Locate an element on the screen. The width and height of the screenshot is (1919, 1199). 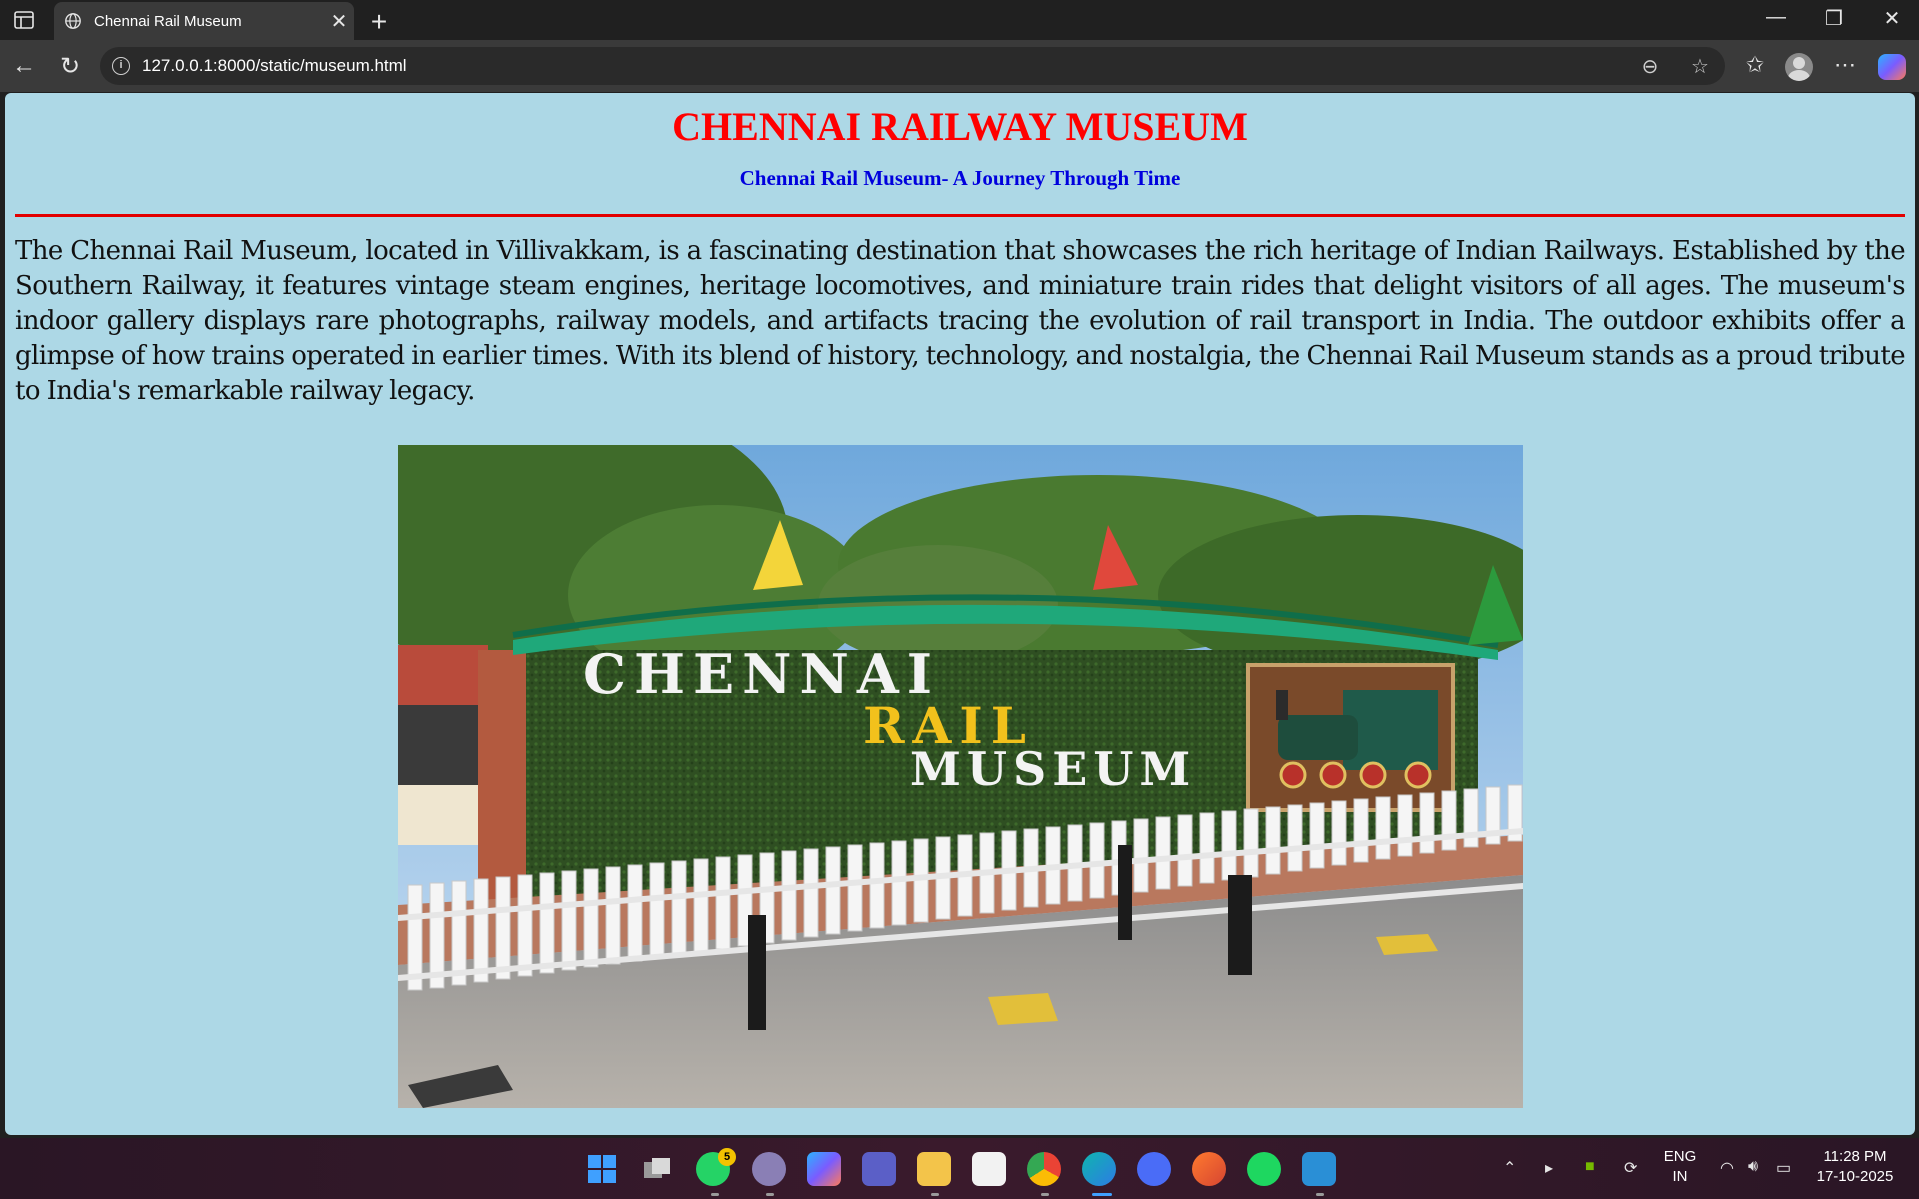
wifi-icon: ◠ is located at coordinates (1727, 1168).